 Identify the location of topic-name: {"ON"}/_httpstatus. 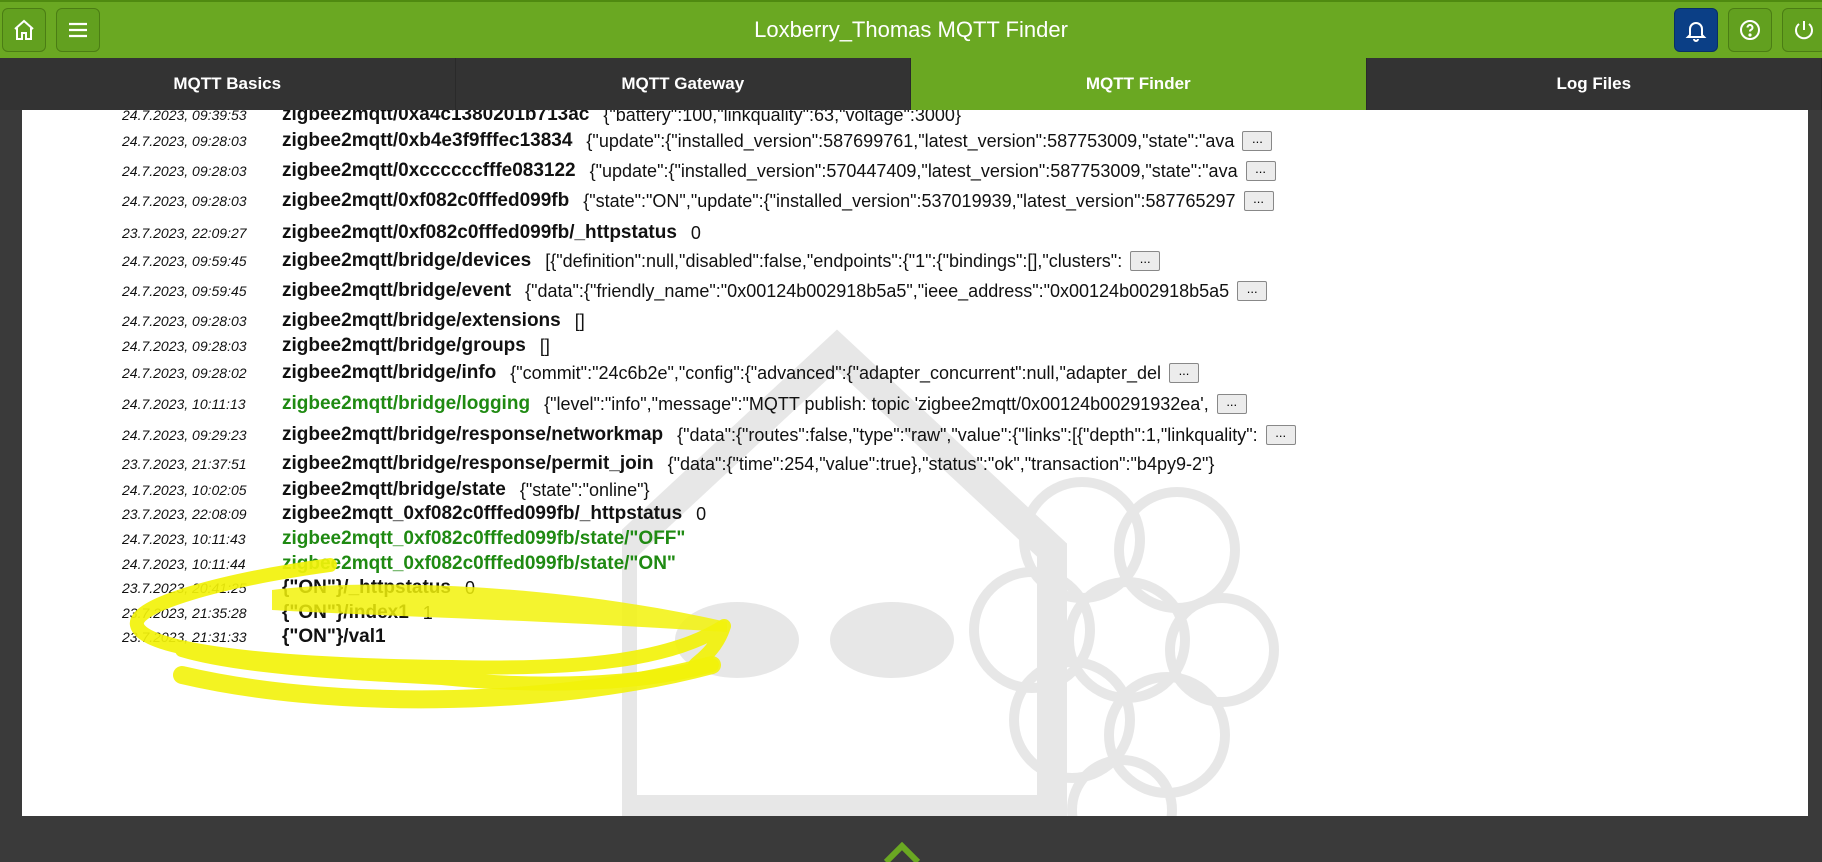
(366, 588).